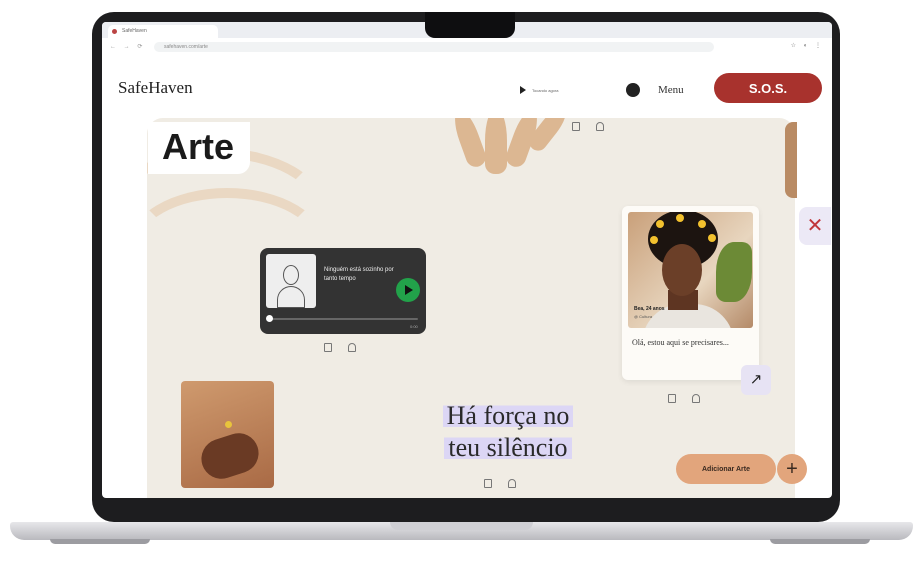  Describe the element at coordinates (414, 326) in the screenshot. I see `music-time: 0:00` at that location.